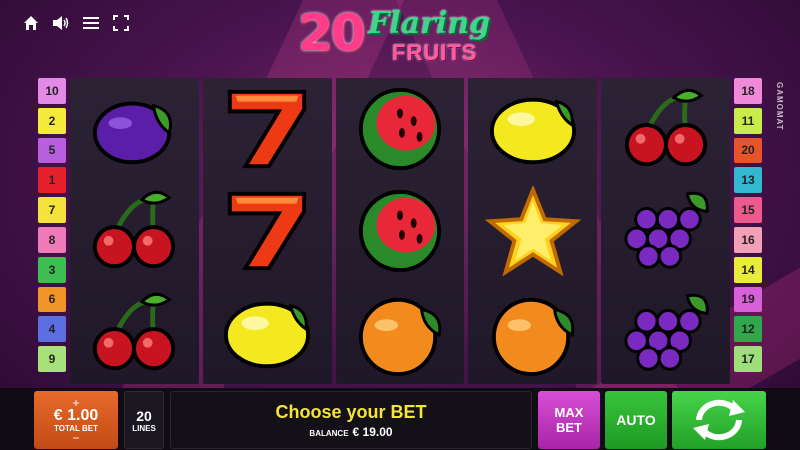 This screenshot has height=450, width=800. Describe the element at coordinates (52, 91) in the screenshot. I see `payline-left-10: 10` at that location.